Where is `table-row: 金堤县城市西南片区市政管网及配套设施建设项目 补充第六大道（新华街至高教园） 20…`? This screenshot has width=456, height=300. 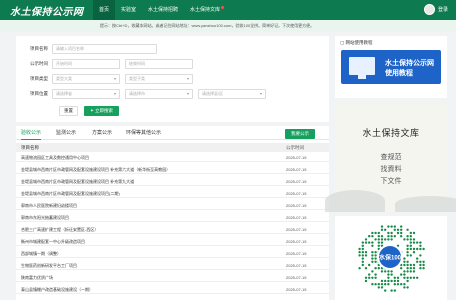
table-row: 金堤县城市西南片区市政管网及配套设施建设项目 补充第六大道（新华街至高教园） 20… is located at coordinates (172, 169).